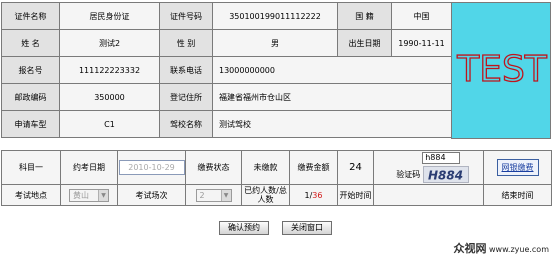 This screenshot has width=553, height=260. What do you see at coordinates (421, 43) in the screenshot?
I see `birth-date-value: 1990-11-11` at bounding box center [421, 43].